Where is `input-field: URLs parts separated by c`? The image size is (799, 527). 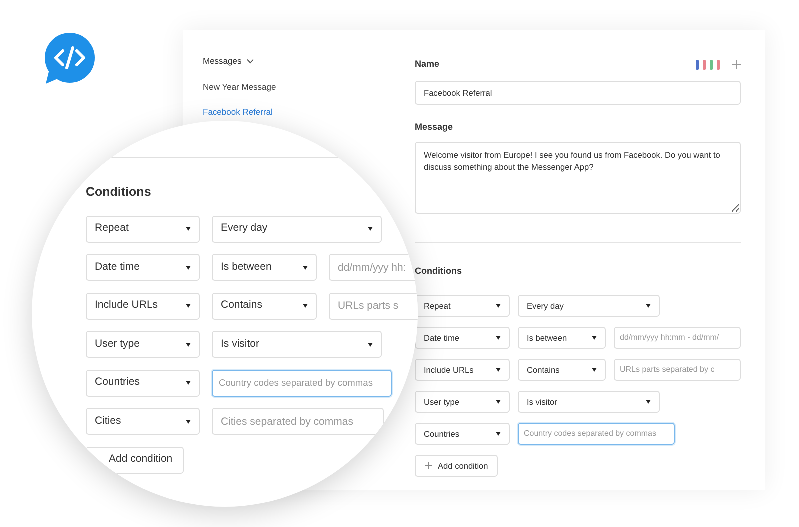
input-field: URLs parts separated by c is located at coordinates (677, 369).